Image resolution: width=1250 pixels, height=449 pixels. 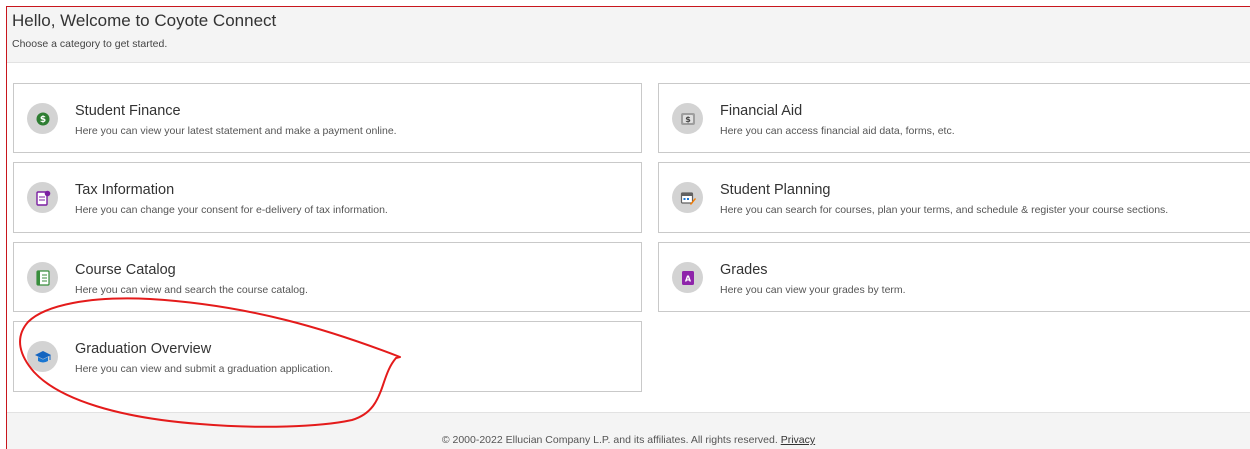 What do you see at coordinates (90, 44) in the screenshot?
I see `page-subtitle: Choose a category to get started.` at bounding box center [90, 44].